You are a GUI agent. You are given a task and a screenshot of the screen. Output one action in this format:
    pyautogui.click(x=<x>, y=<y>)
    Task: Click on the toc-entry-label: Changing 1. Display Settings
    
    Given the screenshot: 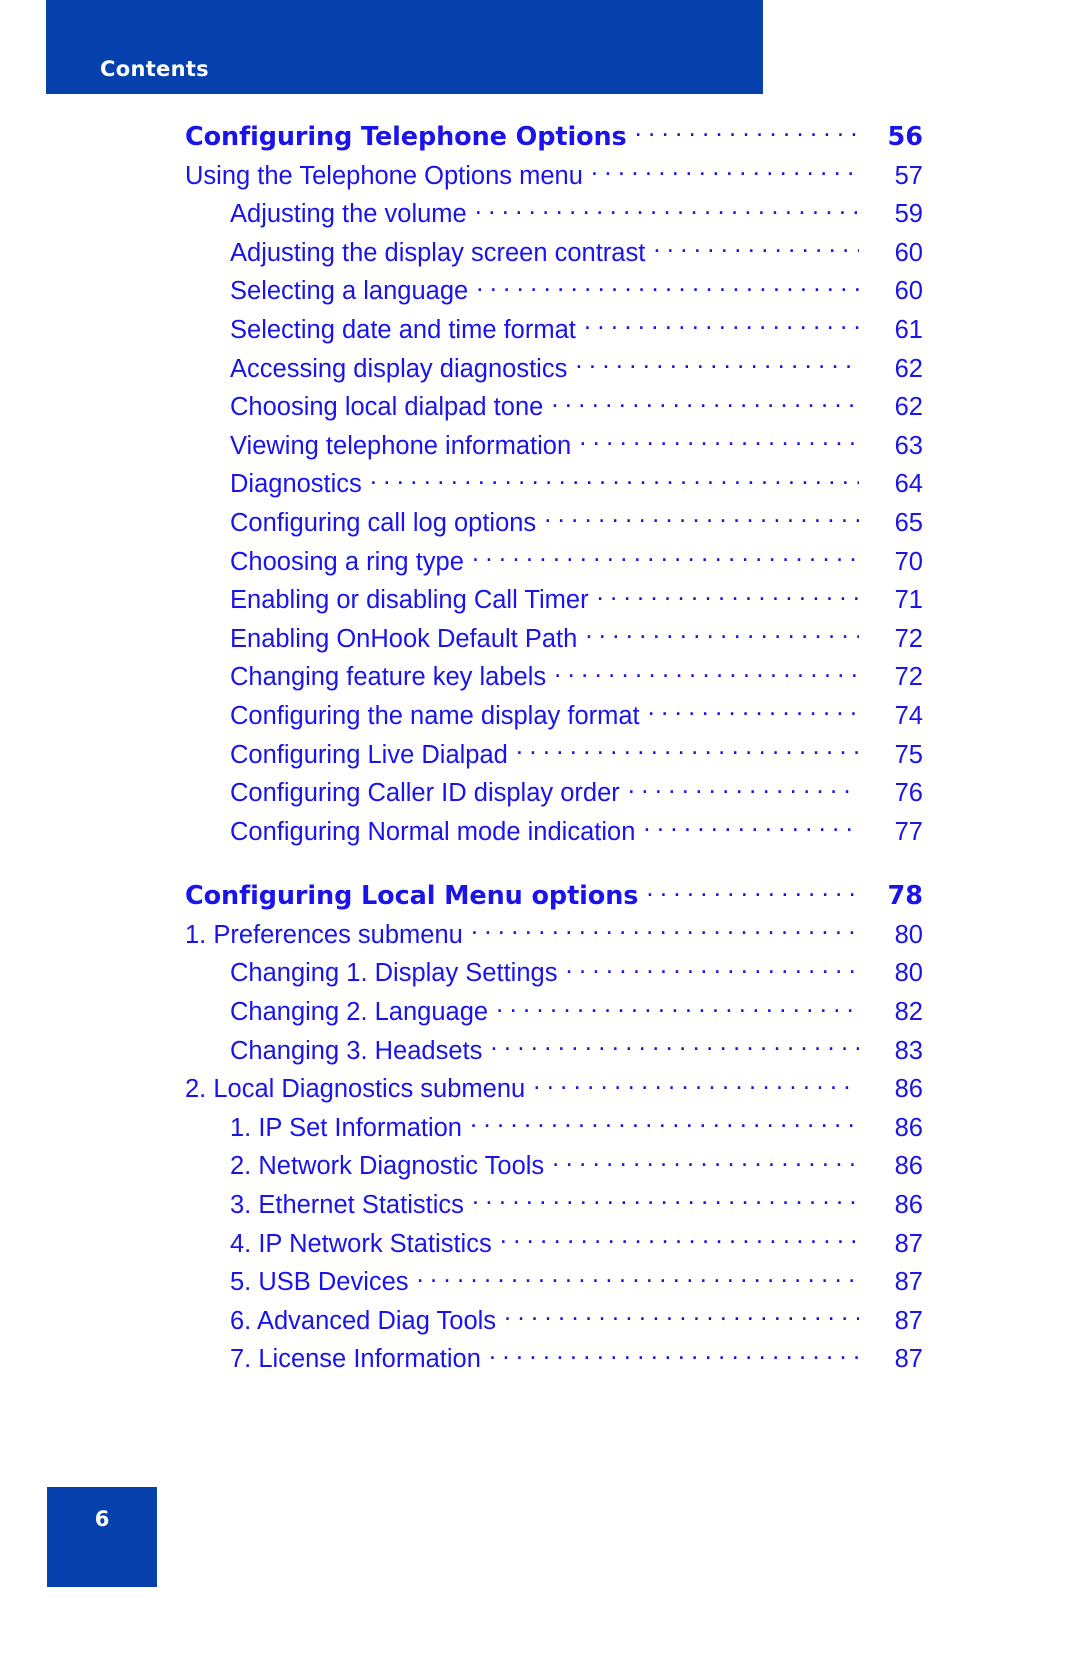 What is the action you would take?
    pyautogui.click(x=394, y=973)
    